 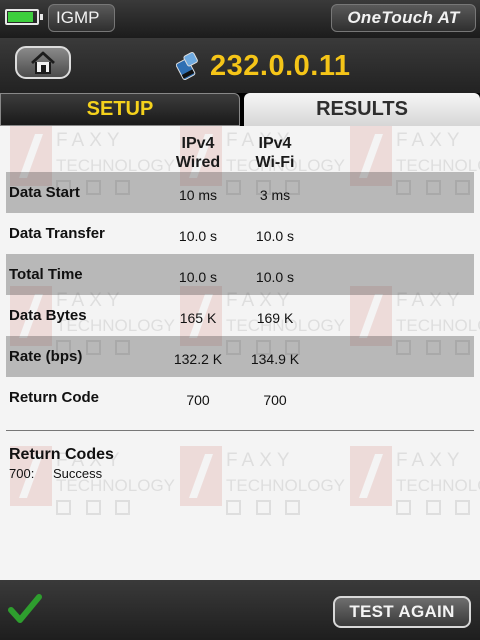 I want to click on tab-bar: SETUP RESULTS, so click(x=240, y=109).